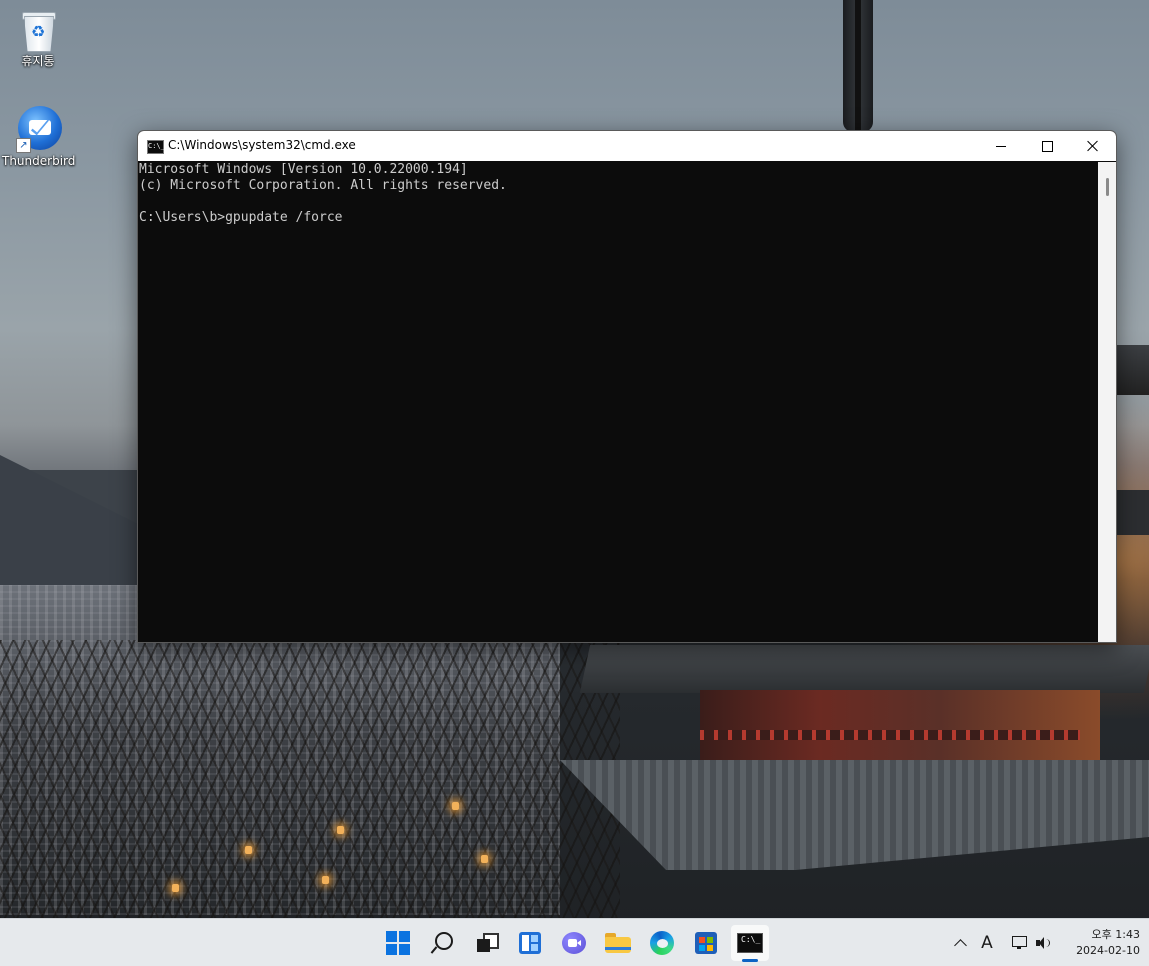 The width and height of the screenshot is (1149, 966). I want to click on show-hidden-icons-button, so click(960, 943).